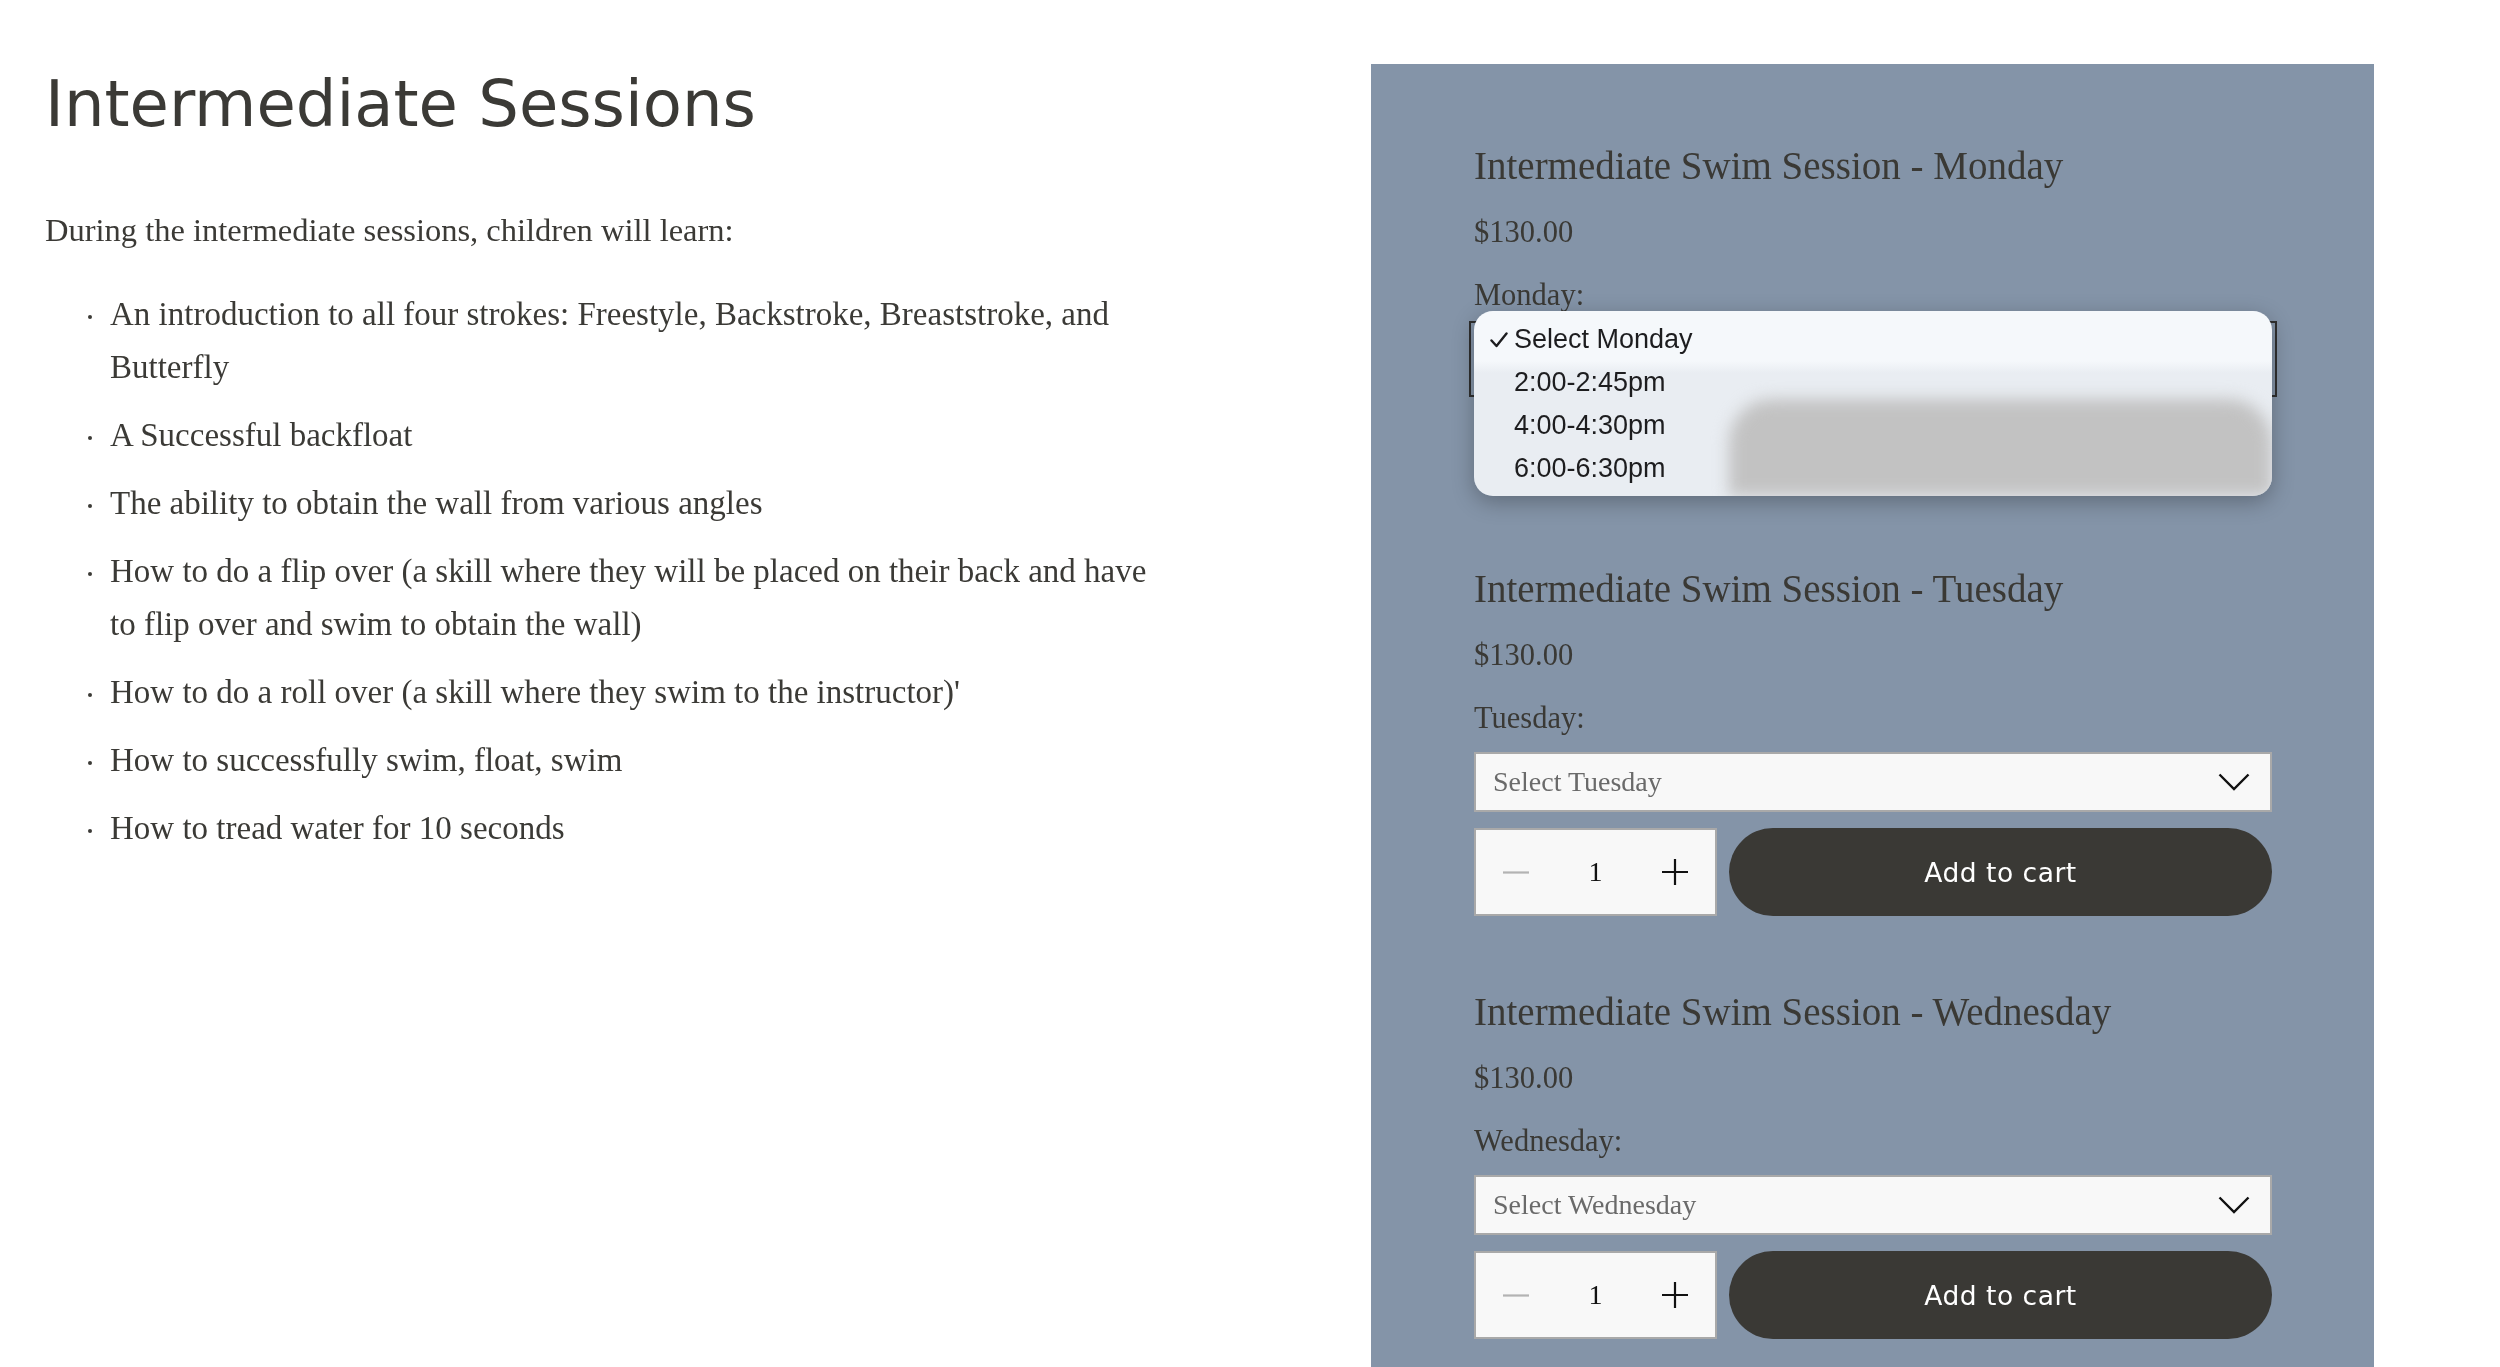 This screenshot has height=1367, width=2500. I want to click on dropdown-option: 6:00-6:30pm, so click(1873, 468).